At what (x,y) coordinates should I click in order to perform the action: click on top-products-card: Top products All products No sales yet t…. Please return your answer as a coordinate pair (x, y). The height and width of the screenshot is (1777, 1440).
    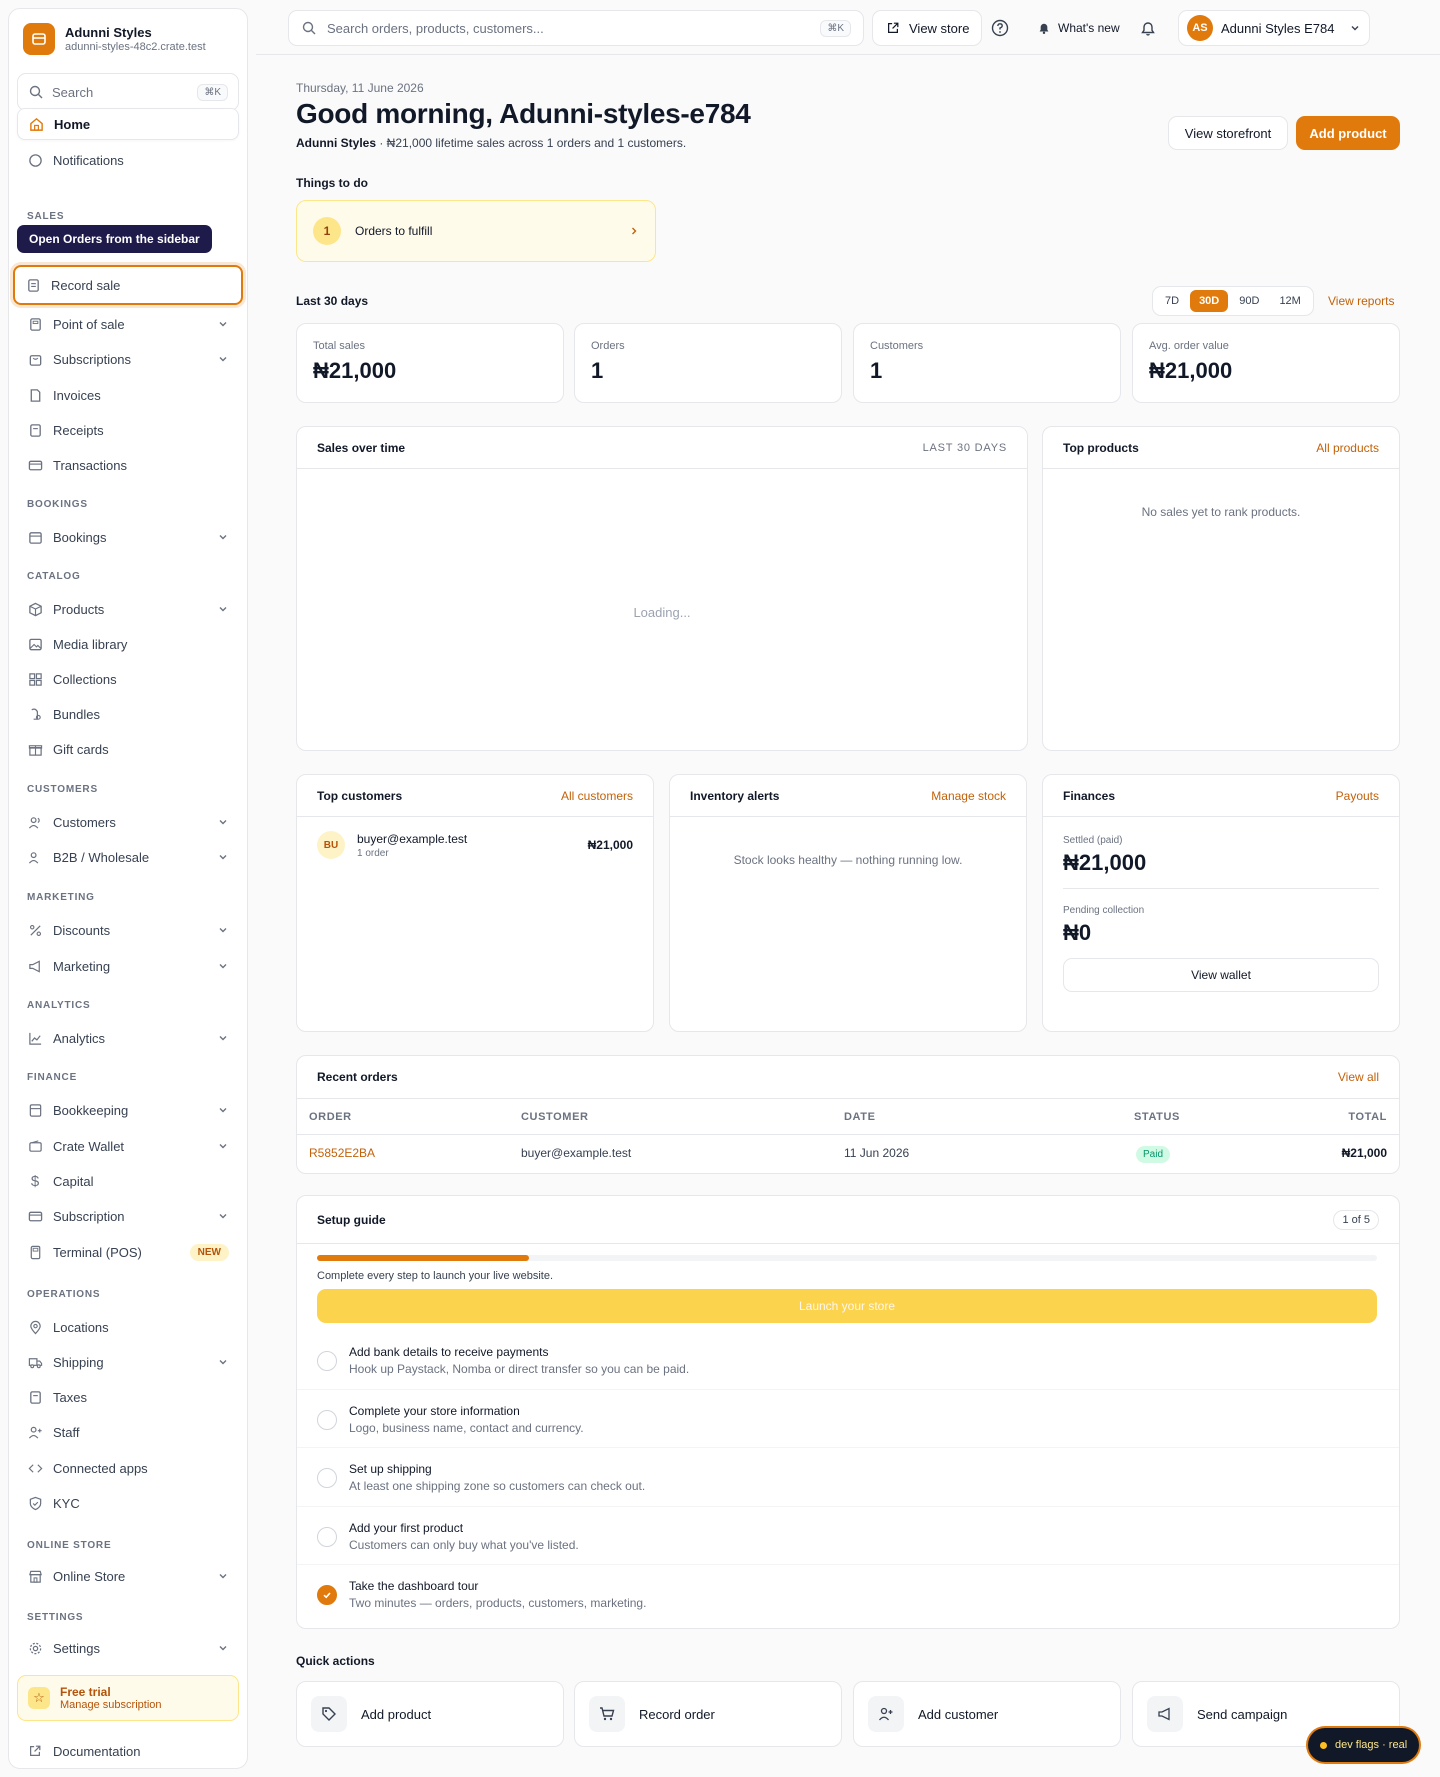
    Looking at the image, I should click on (1221, 588).